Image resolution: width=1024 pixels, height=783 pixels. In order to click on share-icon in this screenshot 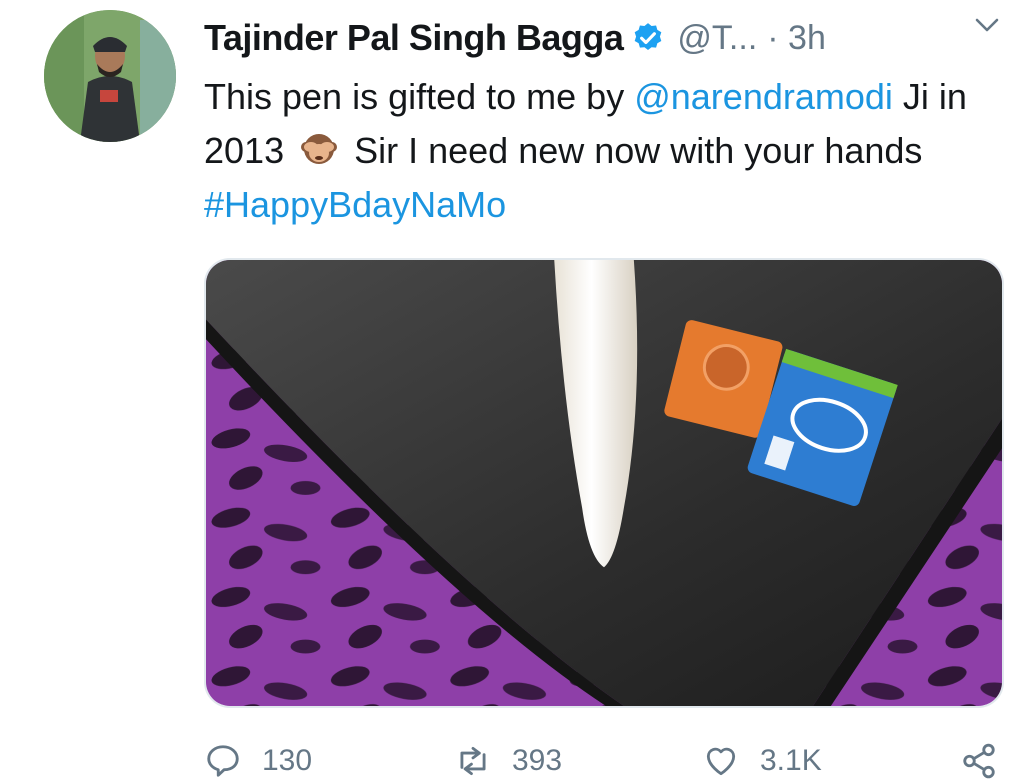, I will do `click(979, 760)`.